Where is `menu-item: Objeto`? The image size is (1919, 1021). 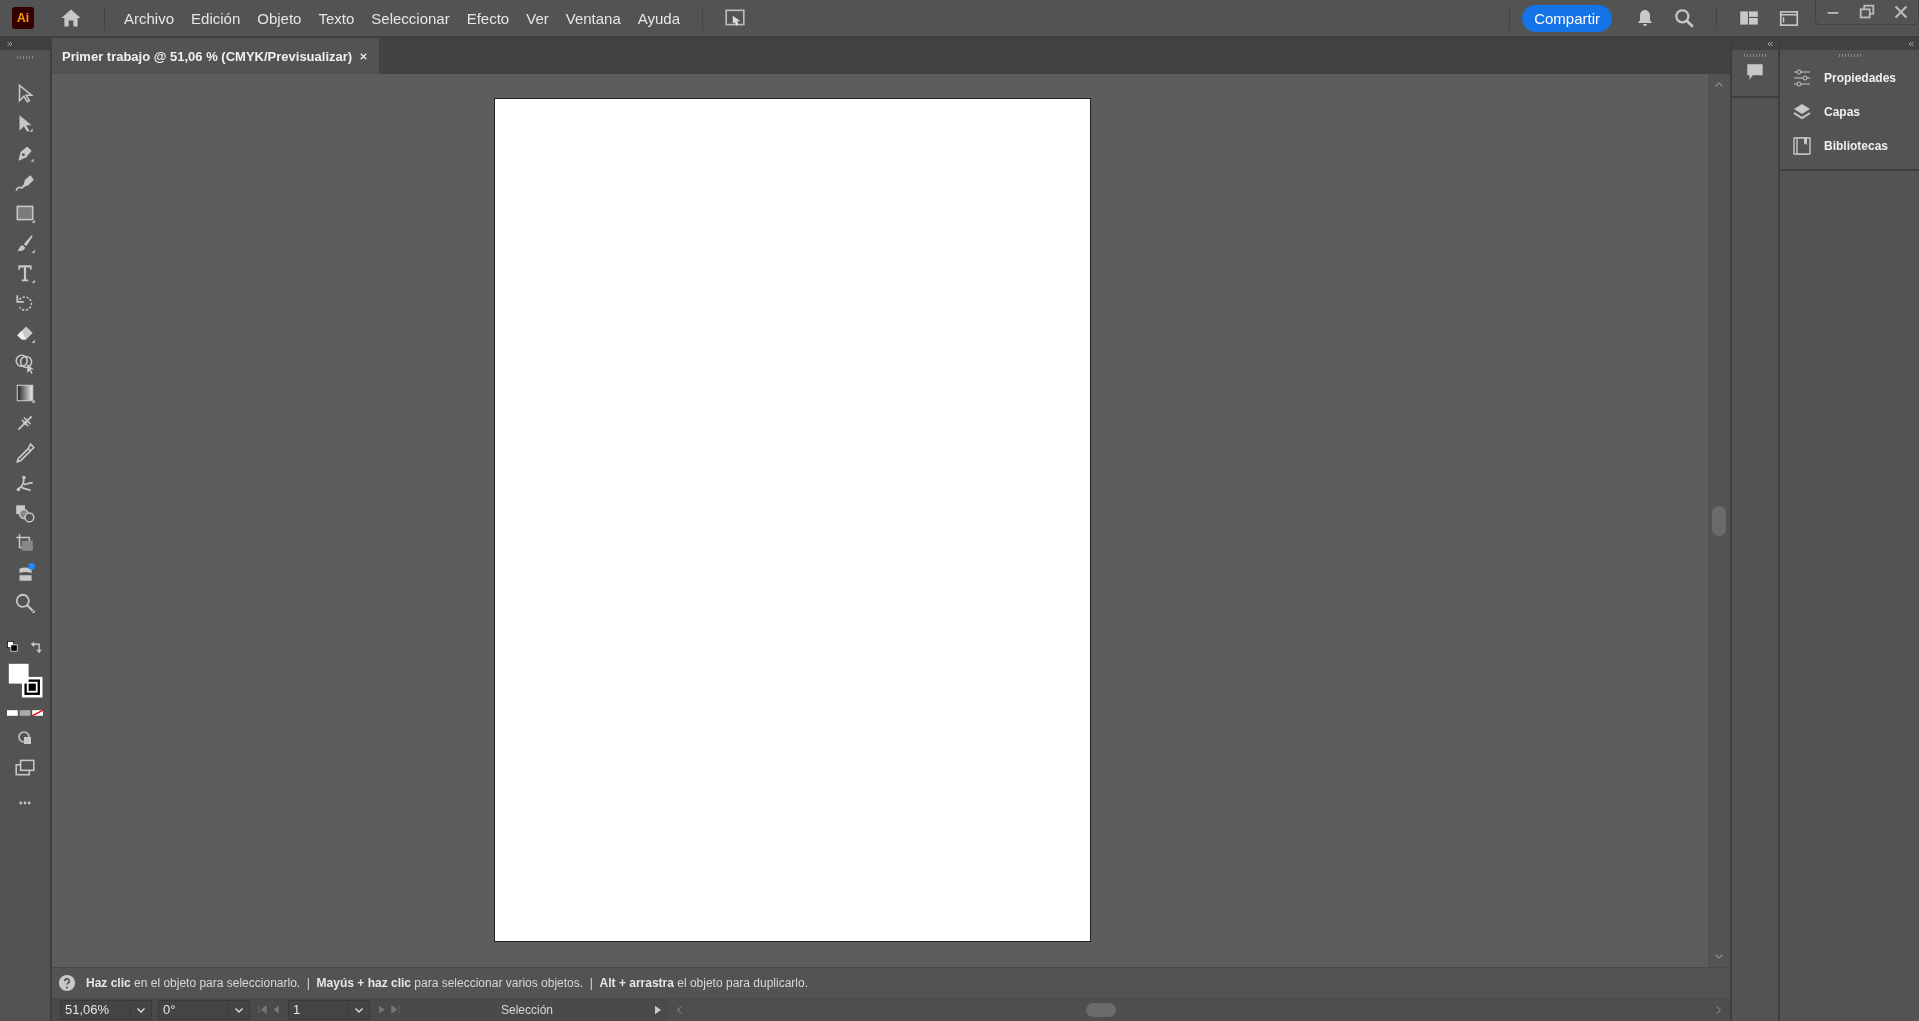 menu-item: Objeto is located at coordinates (279, 18).